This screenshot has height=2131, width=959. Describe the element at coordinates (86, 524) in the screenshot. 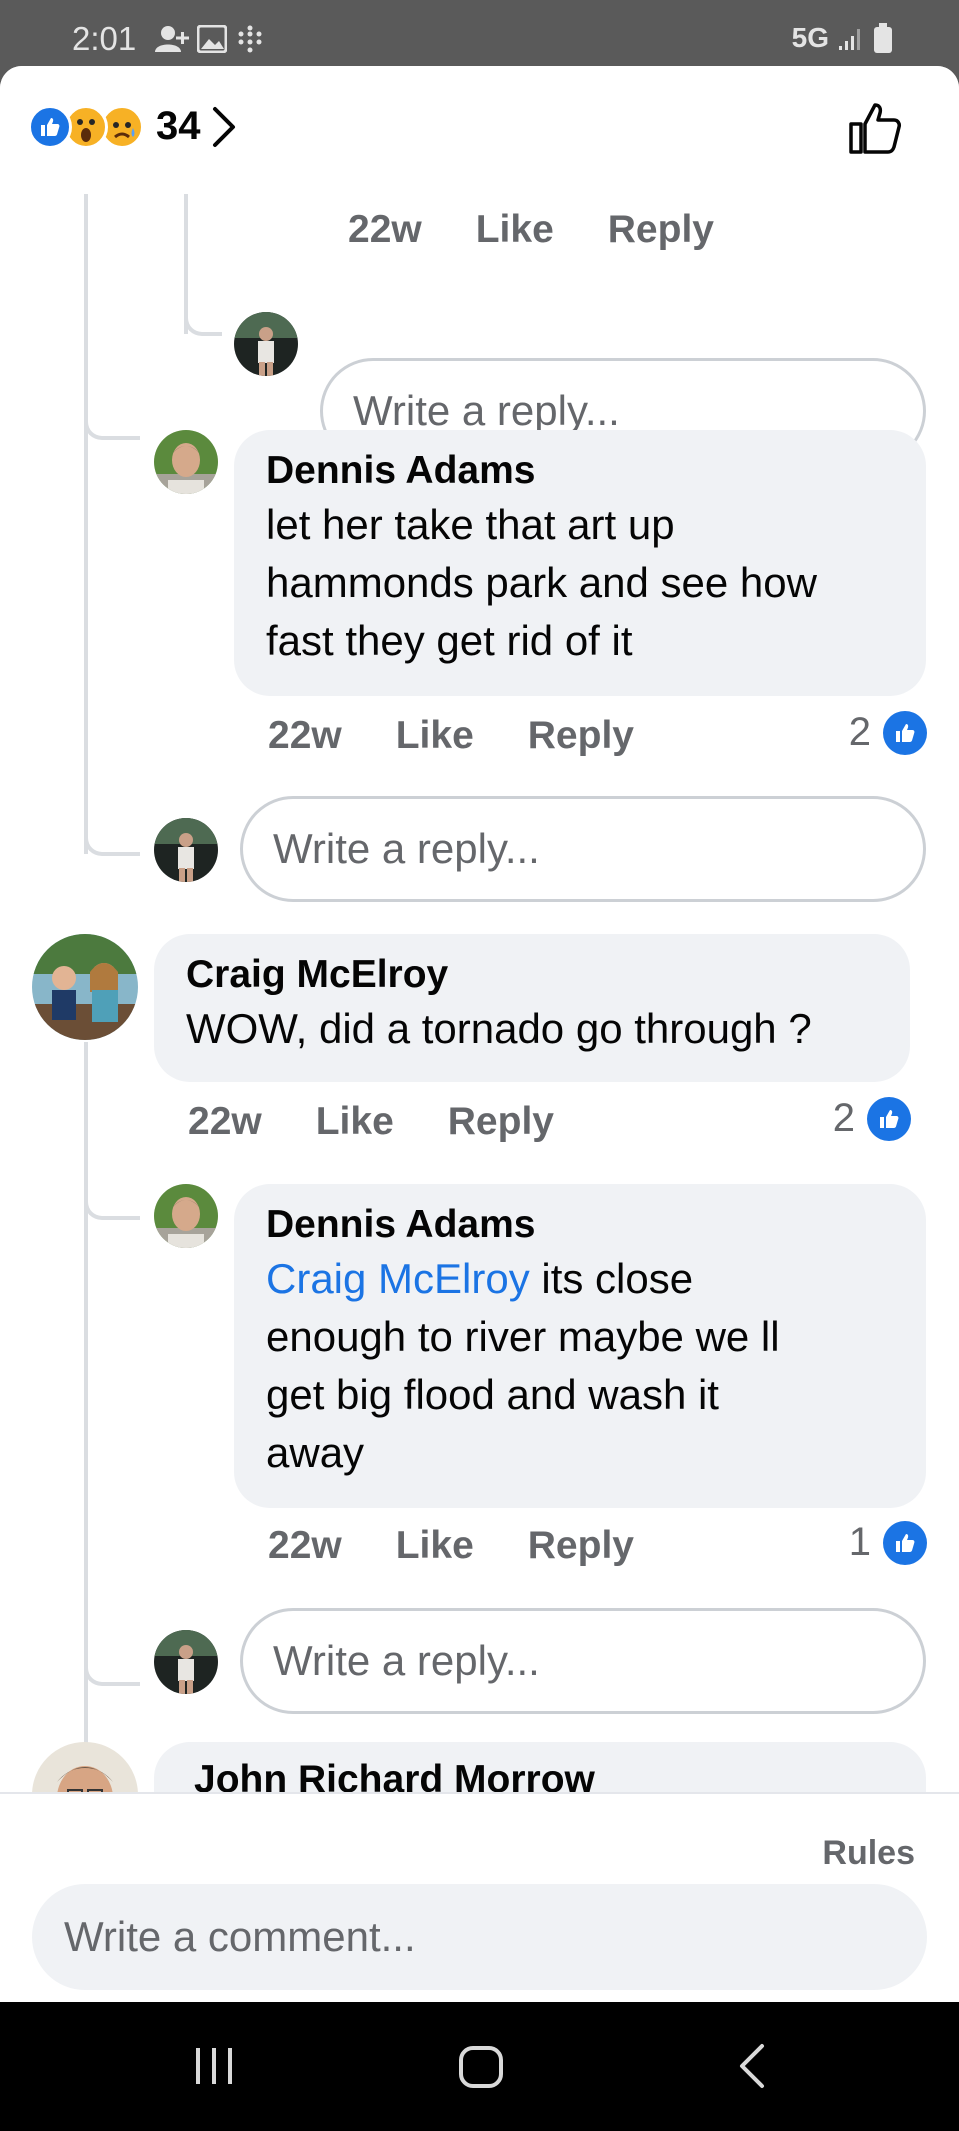

I see `thread-line-outer` at that location.